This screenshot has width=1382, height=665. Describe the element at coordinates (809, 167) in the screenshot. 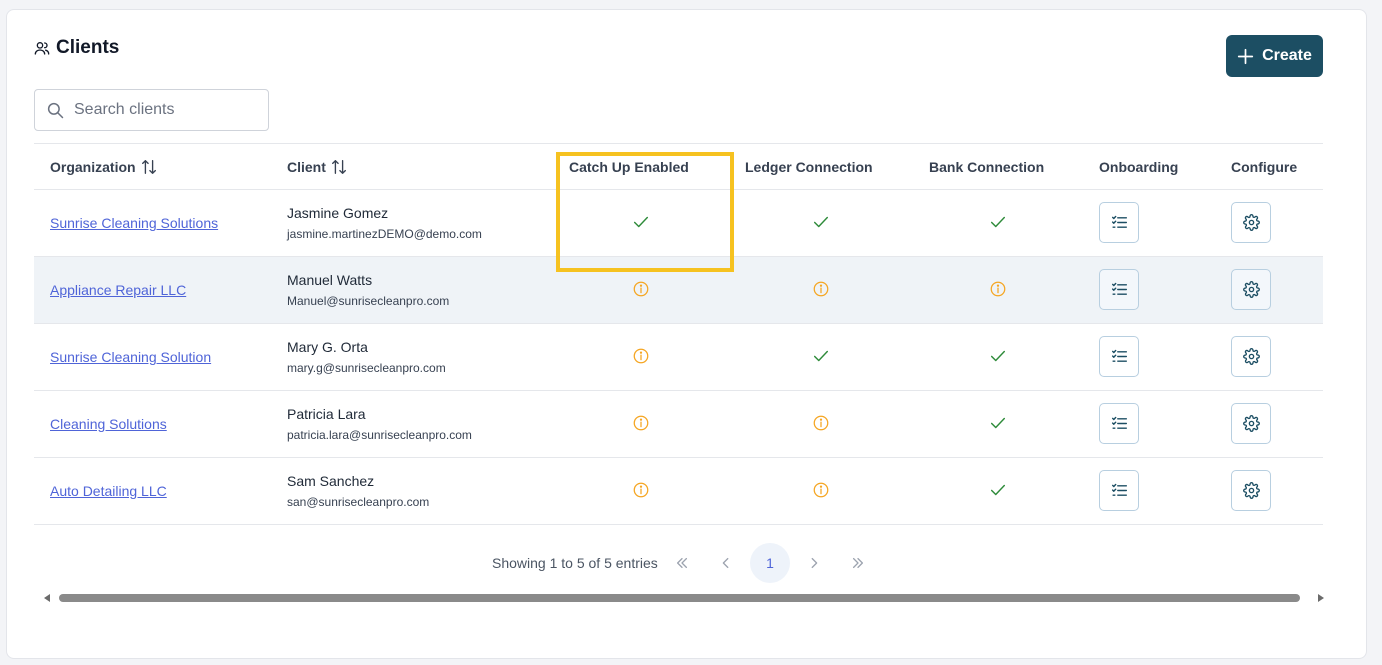

I see `col-ledger: Ledger Connection` at that location.